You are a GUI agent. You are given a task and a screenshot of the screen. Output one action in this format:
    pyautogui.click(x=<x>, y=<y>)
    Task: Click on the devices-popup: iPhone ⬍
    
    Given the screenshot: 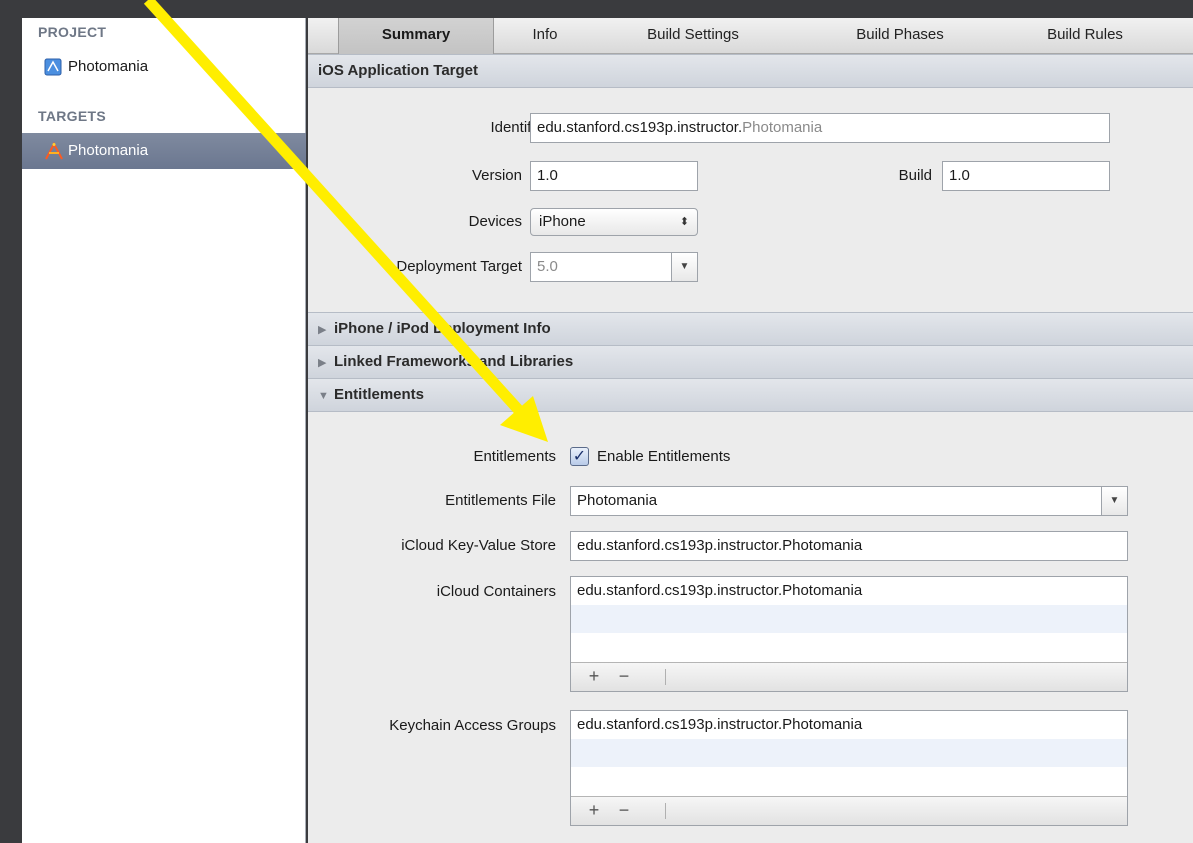 What is the action you would take?
    pyautogui.click(x=614, y=222)
    